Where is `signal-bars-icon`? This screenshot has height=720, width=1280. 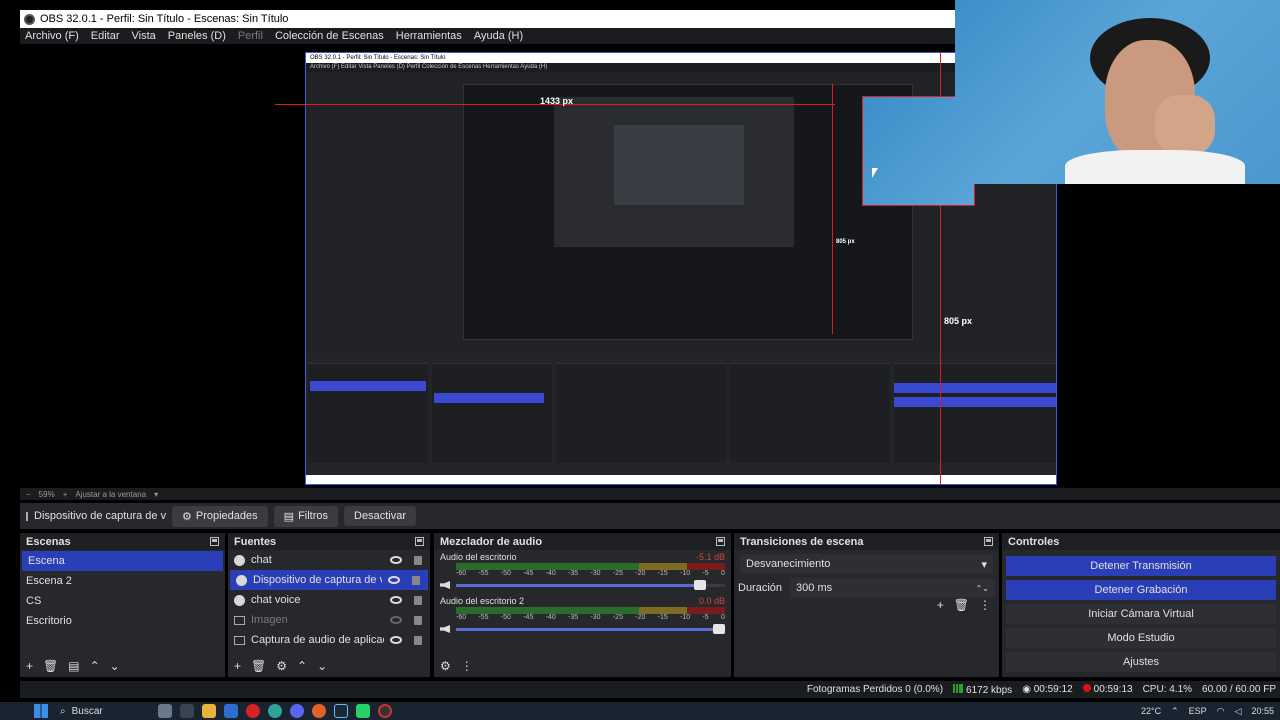
signal-bars-icon is located at coordinates (958, 688).